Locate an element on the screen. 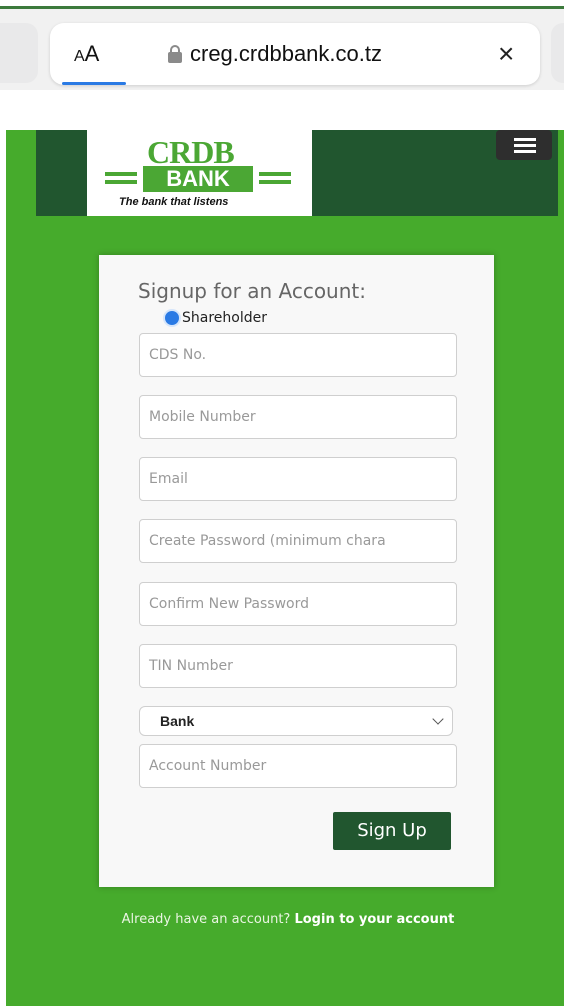 The height and width of the screenshot is (1006, 564). shareholder-radio is located at coordinates (172, 318).